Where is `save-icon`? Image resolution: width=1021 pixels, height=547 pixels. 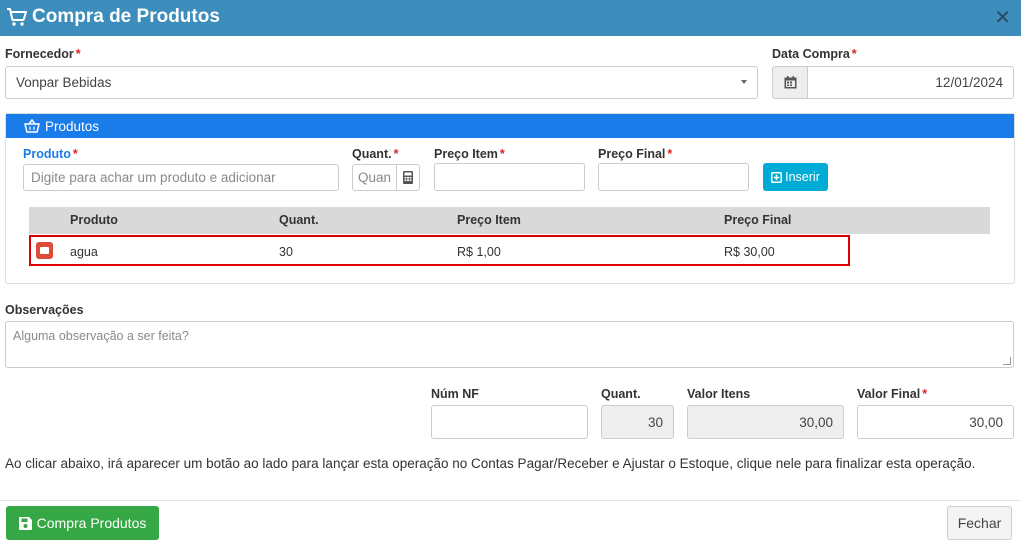 save-icon is located at coordinates (25, 523).